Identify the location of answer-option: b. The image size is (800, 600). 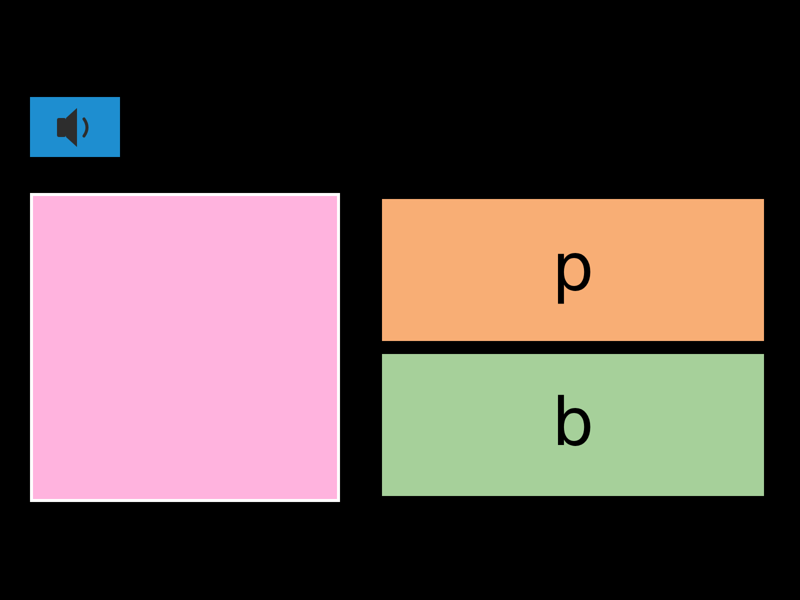
(573, 425).